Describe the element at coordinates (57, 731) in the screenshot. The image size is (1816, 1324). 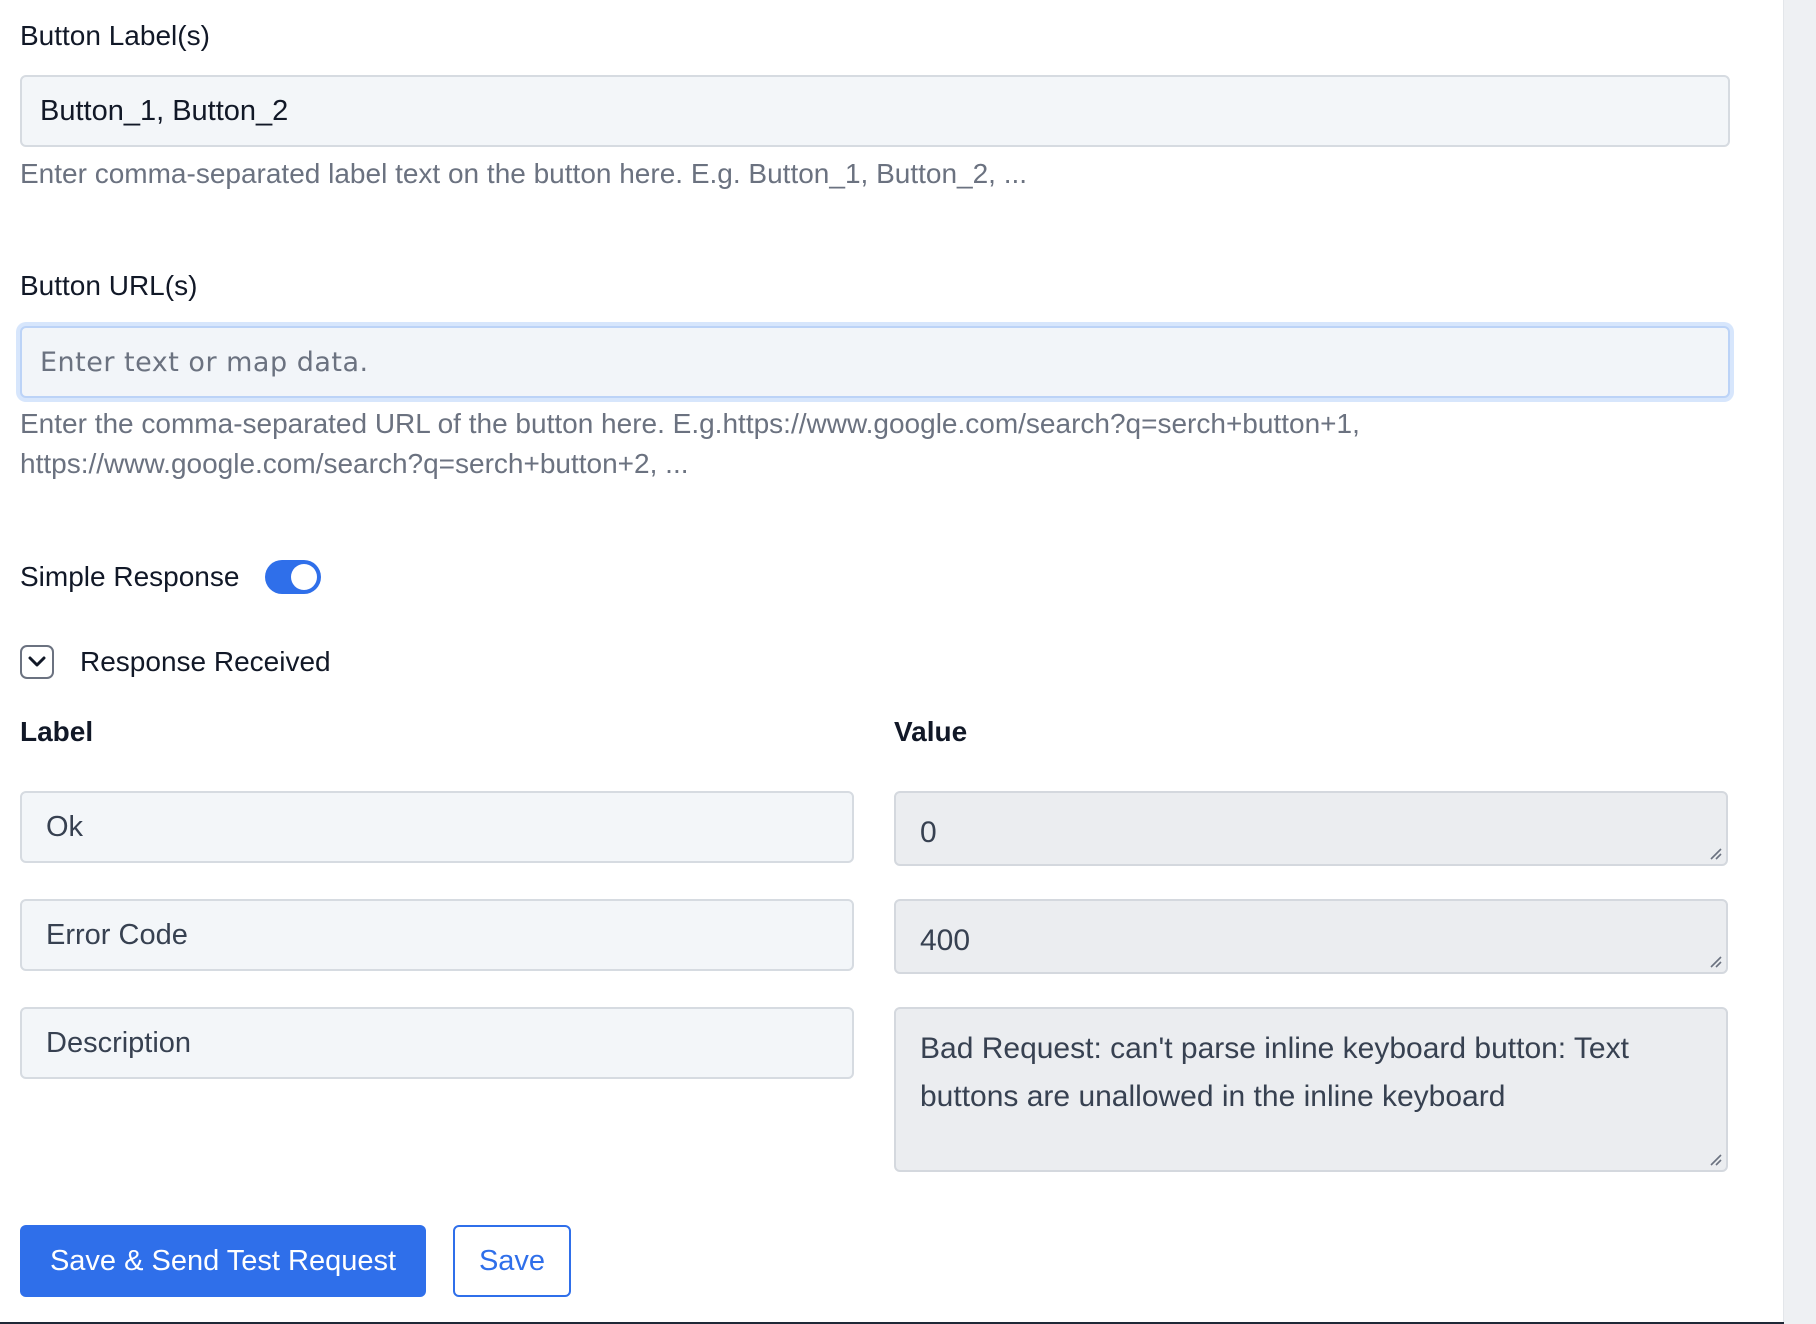
I see `label-column-header: Label` at that location.